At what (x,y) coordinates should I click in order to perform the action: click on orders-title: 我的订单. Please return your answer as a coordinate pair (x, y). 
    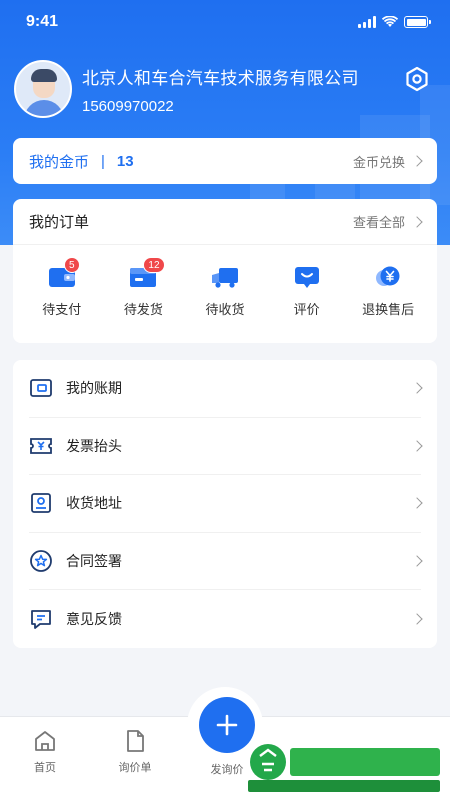
    Looking at the image, I should click on (59, 222).